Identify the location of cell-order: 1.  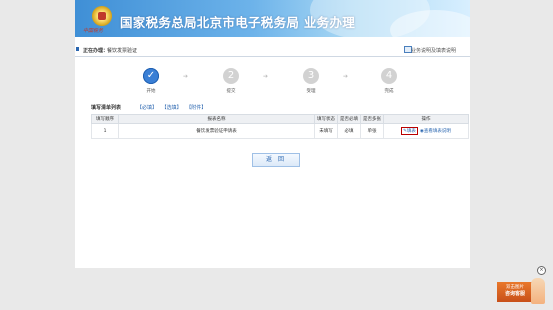
(105, 131).